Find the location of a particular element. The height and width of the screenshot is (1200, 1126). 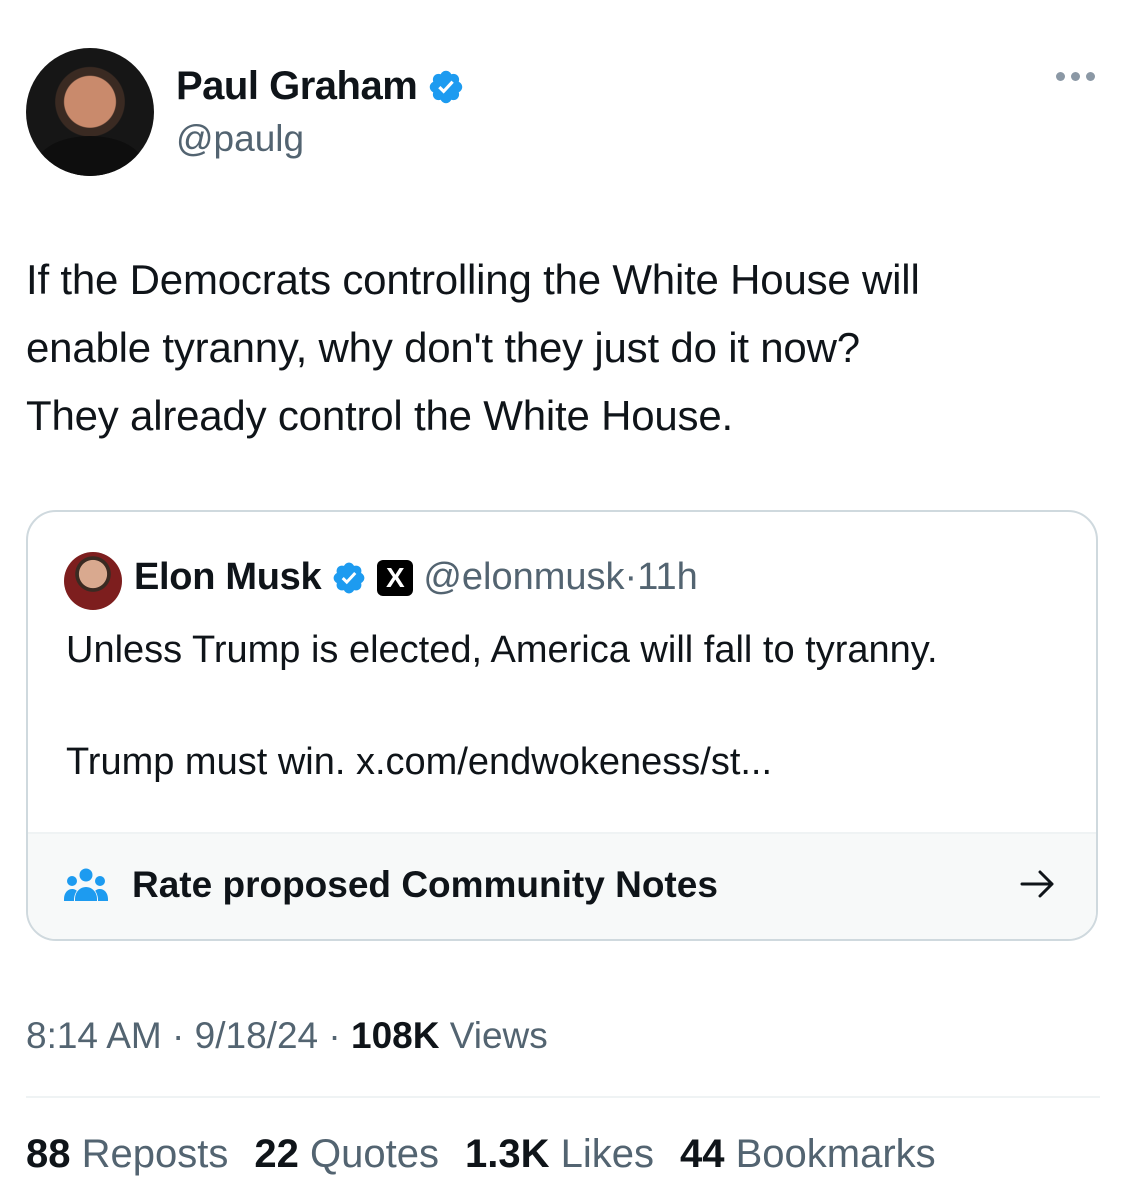

community-notes-button: Rate proposed Community Notes is located at coordinates (562, 885).